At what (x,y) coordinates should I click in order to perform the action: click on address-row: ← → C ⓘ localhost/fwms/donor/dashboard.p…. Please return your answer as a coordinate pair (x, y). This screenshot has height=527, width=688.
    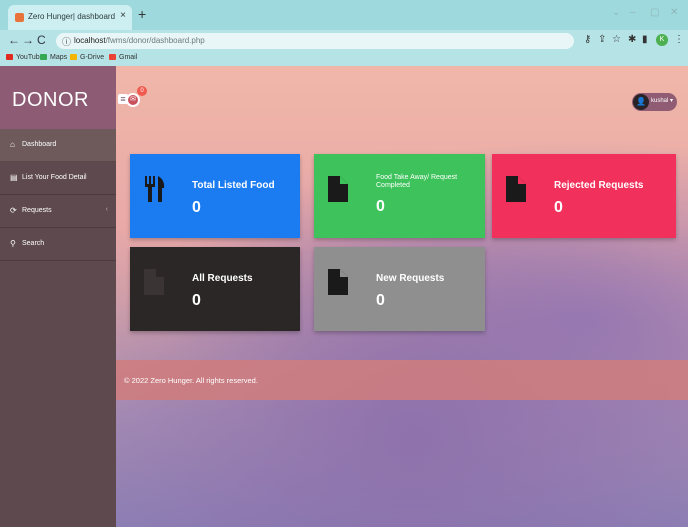
    Looking at the image, I should click on (344, 41).